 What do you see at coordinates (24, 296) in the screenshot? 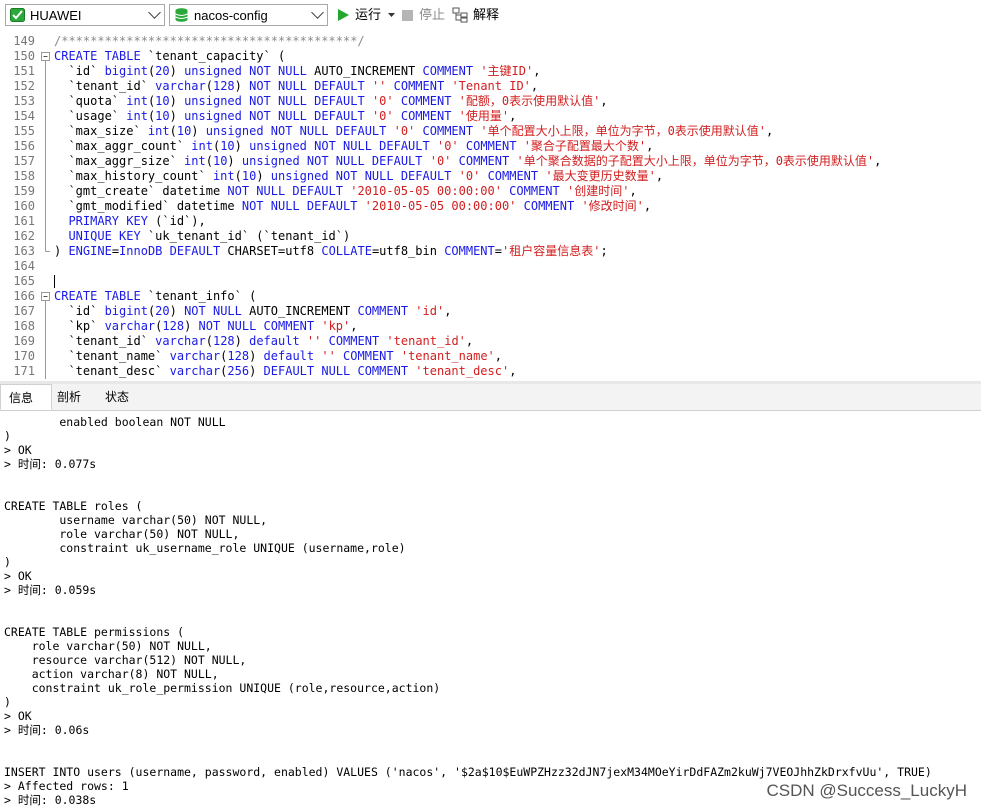
I see `line-number: 166` at bounding box center [24, 296].